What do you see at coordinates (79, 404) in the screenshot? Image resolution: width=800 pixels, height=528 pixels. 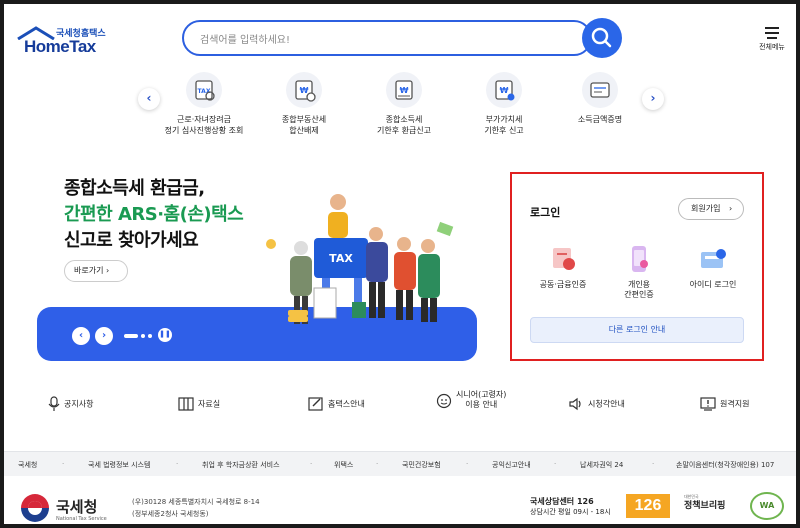 I see `link-label: 공지사항` at bounding box center [79, 404].